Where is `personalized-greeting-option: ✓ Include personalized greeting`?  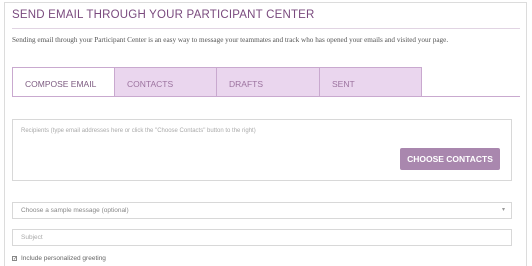
personalized-greeting-option: ✓ Include personalized greeting is located at coordinates (59, 258).